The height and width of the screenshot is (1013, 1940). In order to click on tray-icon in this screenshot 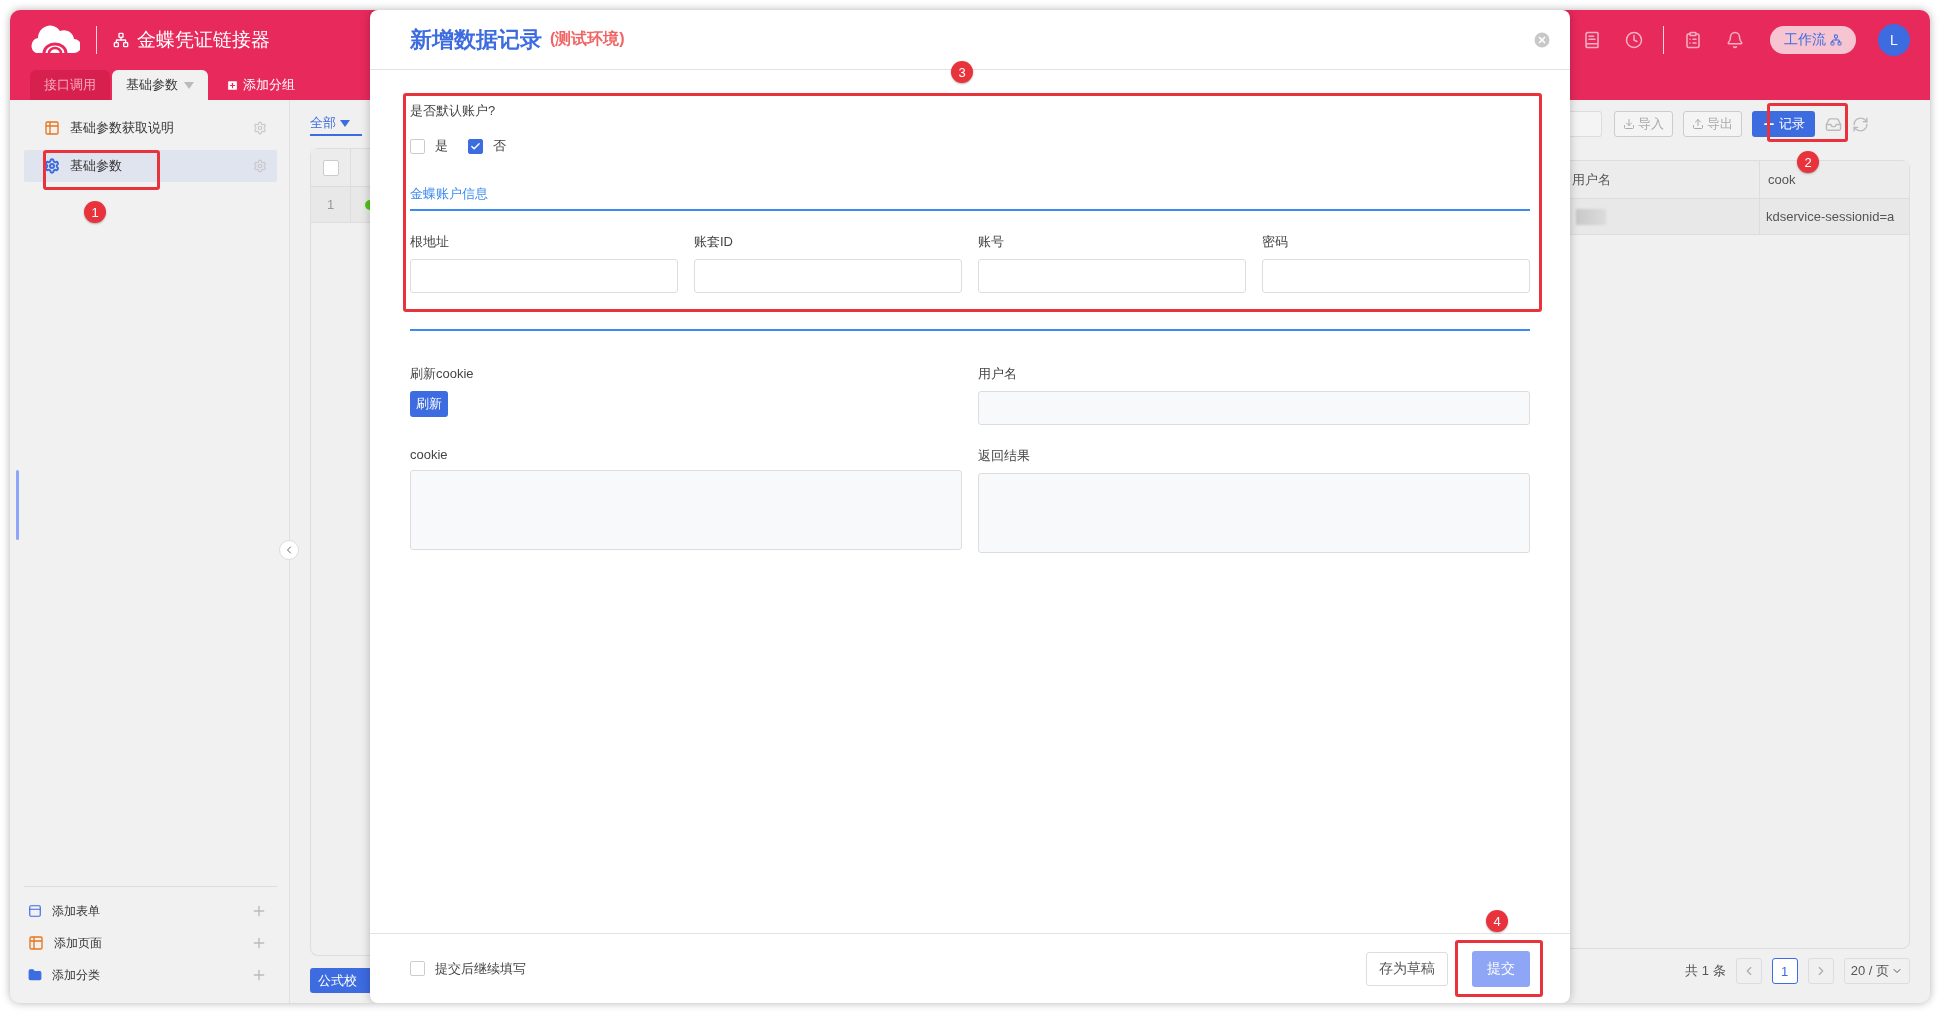, I will do `click(1833, 124)`.